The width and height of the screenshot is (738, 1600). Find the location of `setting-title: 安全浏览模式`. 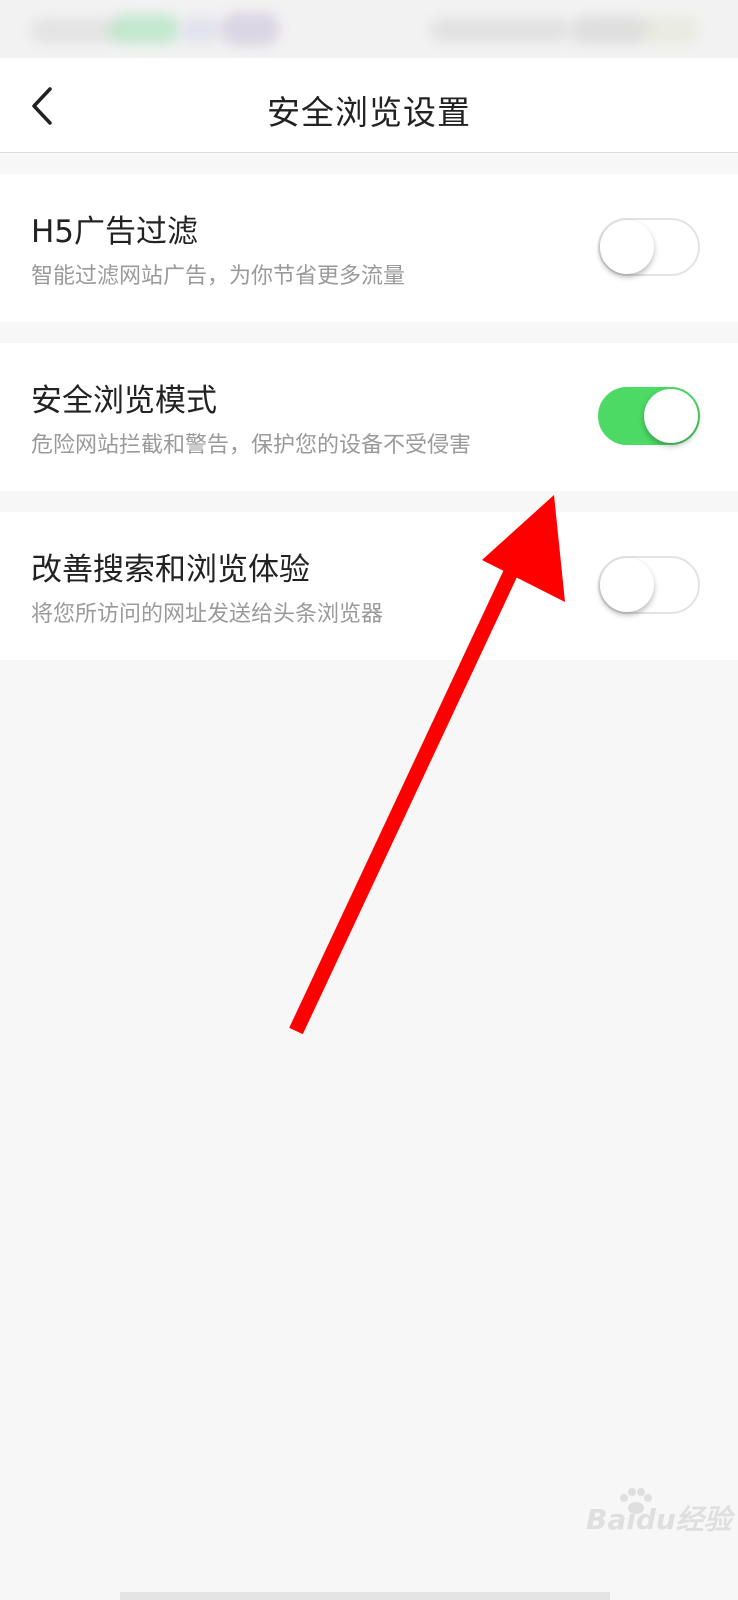

setting-title: 安全浏览模式 is located at coordinates (124, 401).